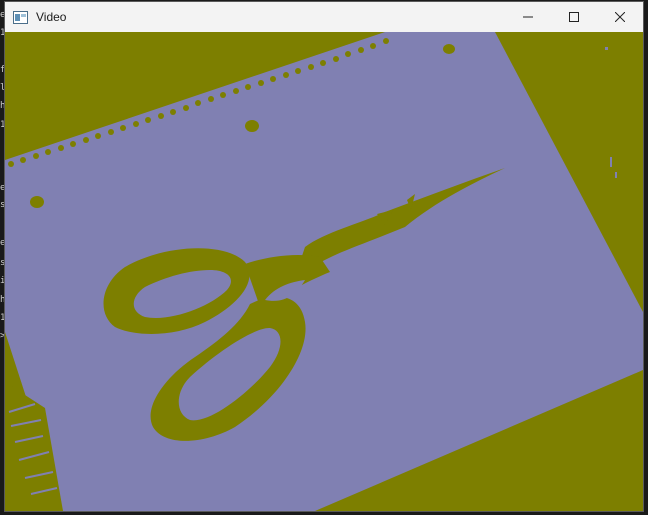  I want to click on maximize-button, so click(574, 17).